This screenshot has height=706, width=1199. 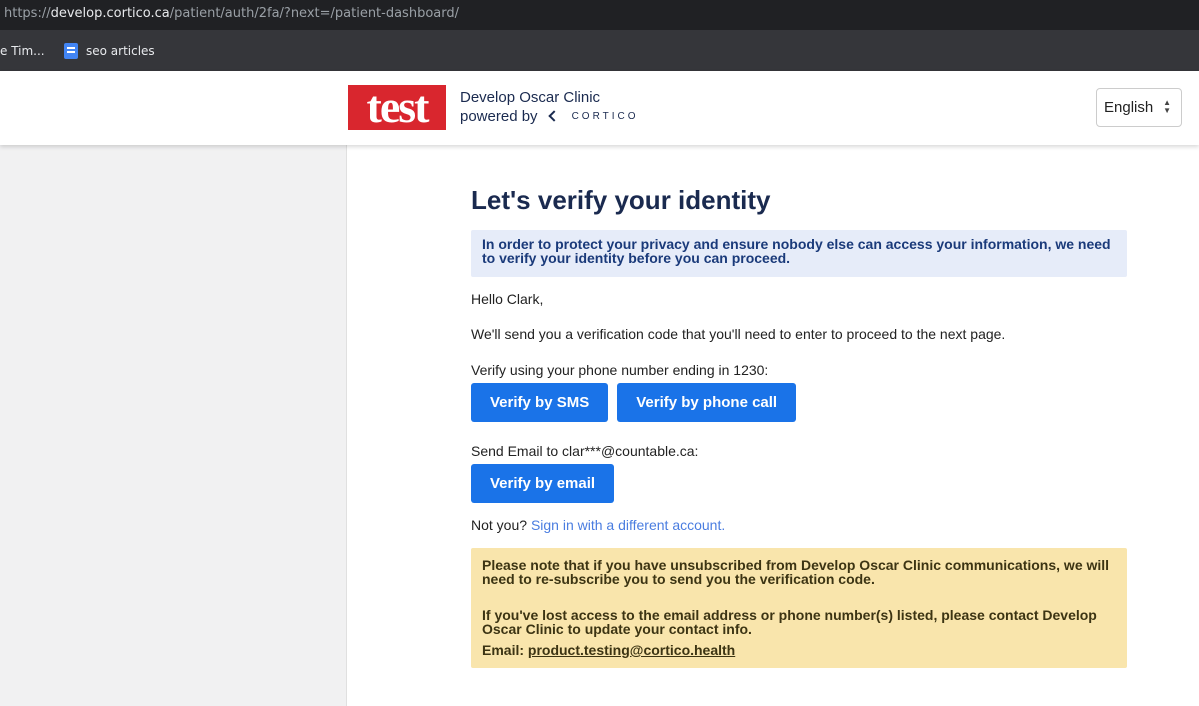 What do you see at coordinates (585, 451) in the screenshot?
I see `email-prompt: Send Email to clar***@countable.ca:` at bounding box center [585, 451].